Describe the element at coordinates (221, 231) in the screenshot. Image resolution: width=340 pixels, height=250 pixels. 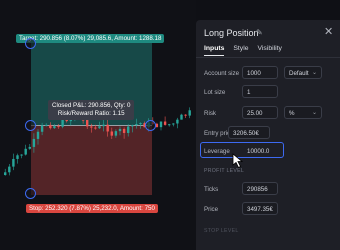
I see `stop-level-header: STOP LEVEL` at that location.